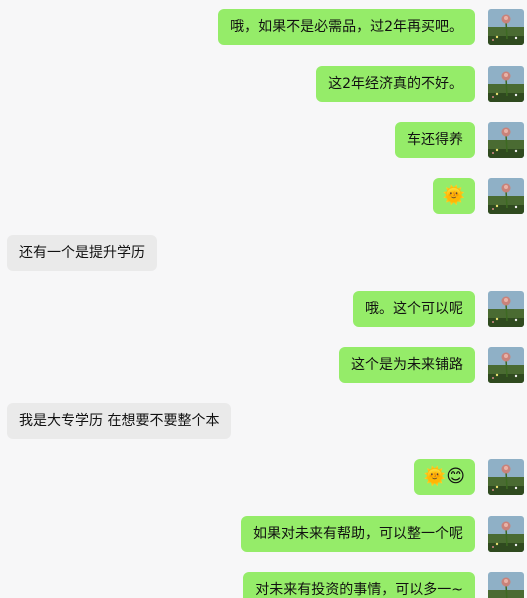 The width and height of the screenshot is (527, 598). What do you see at coordinates (395, 84) in the screenshot?
I see `message-bubble-out: 这2年经济真的不好。` at bounding box center [395, 84].